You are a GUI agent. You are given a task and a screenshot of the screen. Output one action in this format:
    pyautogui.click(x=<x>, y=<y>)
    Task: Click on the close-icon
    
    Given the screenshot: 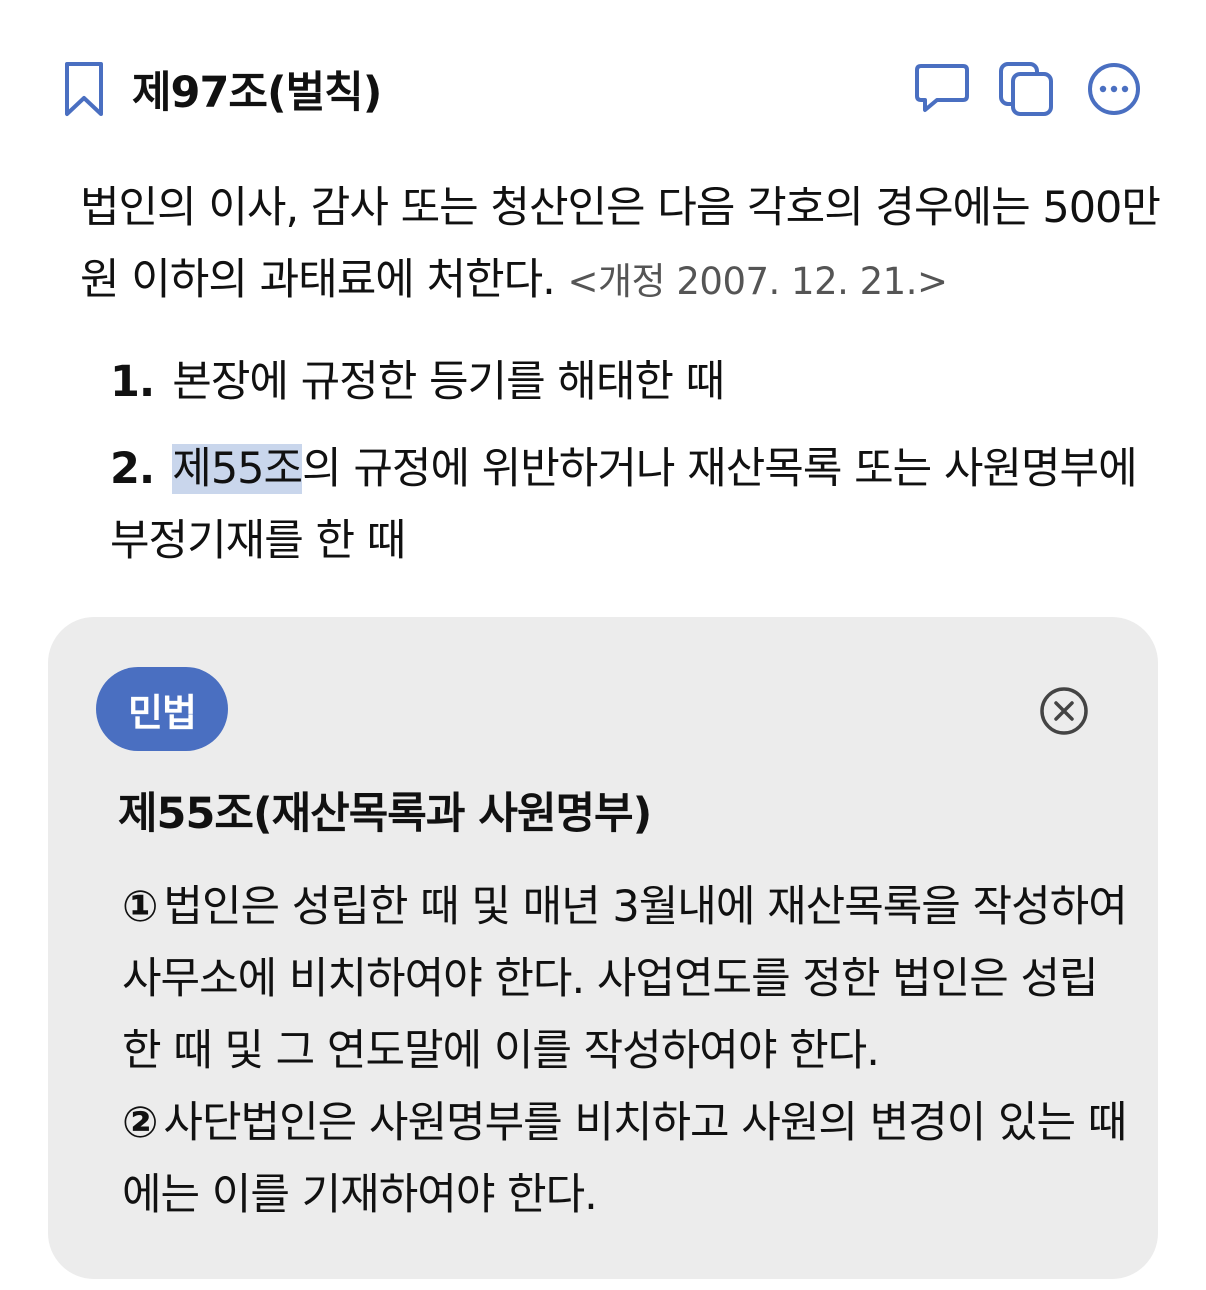 What is the action you would take?
    pyautogui.click(x=1064, y=711)
    